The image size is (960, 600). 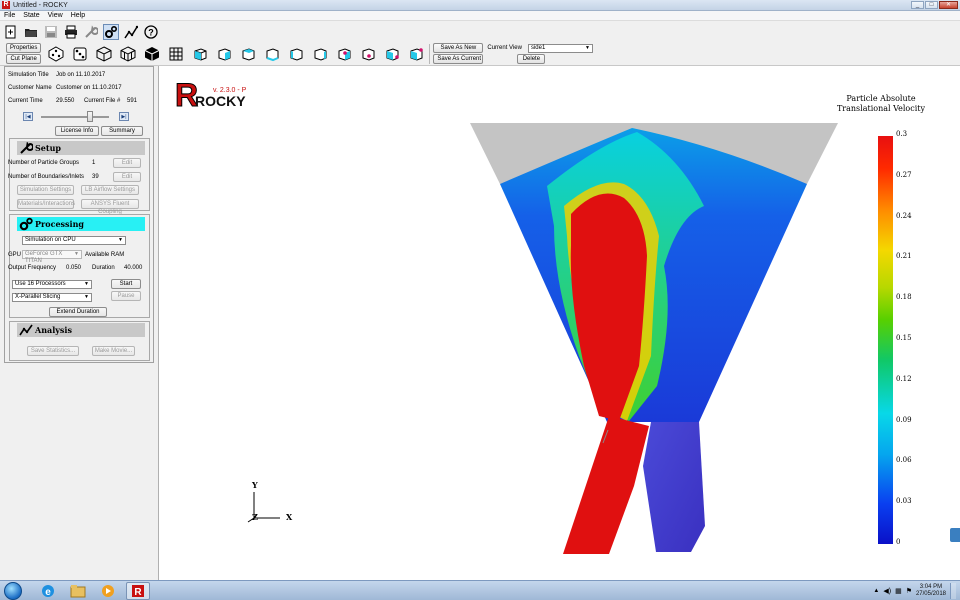 I want to click on explorer-taskbar-icon, so click(x=78, y=591).